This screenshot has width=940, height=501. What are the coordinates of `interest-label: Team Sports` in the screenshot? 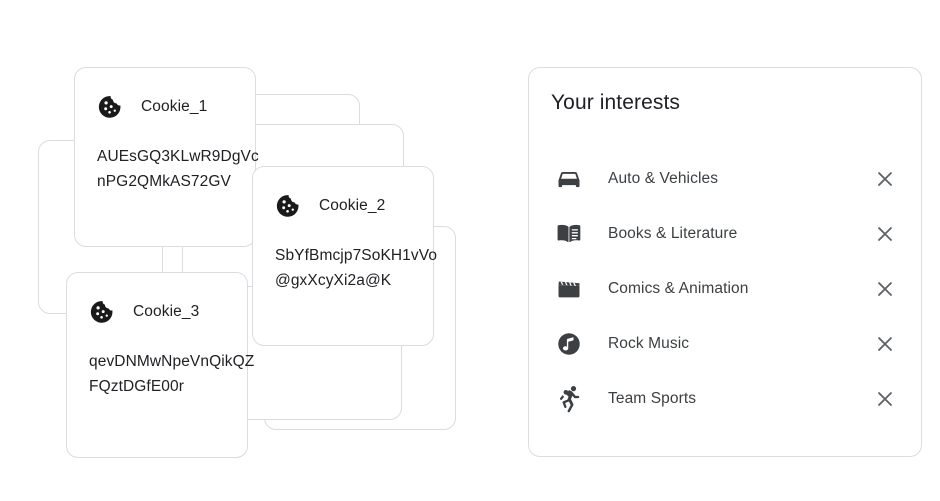 It's located at (652, 398).